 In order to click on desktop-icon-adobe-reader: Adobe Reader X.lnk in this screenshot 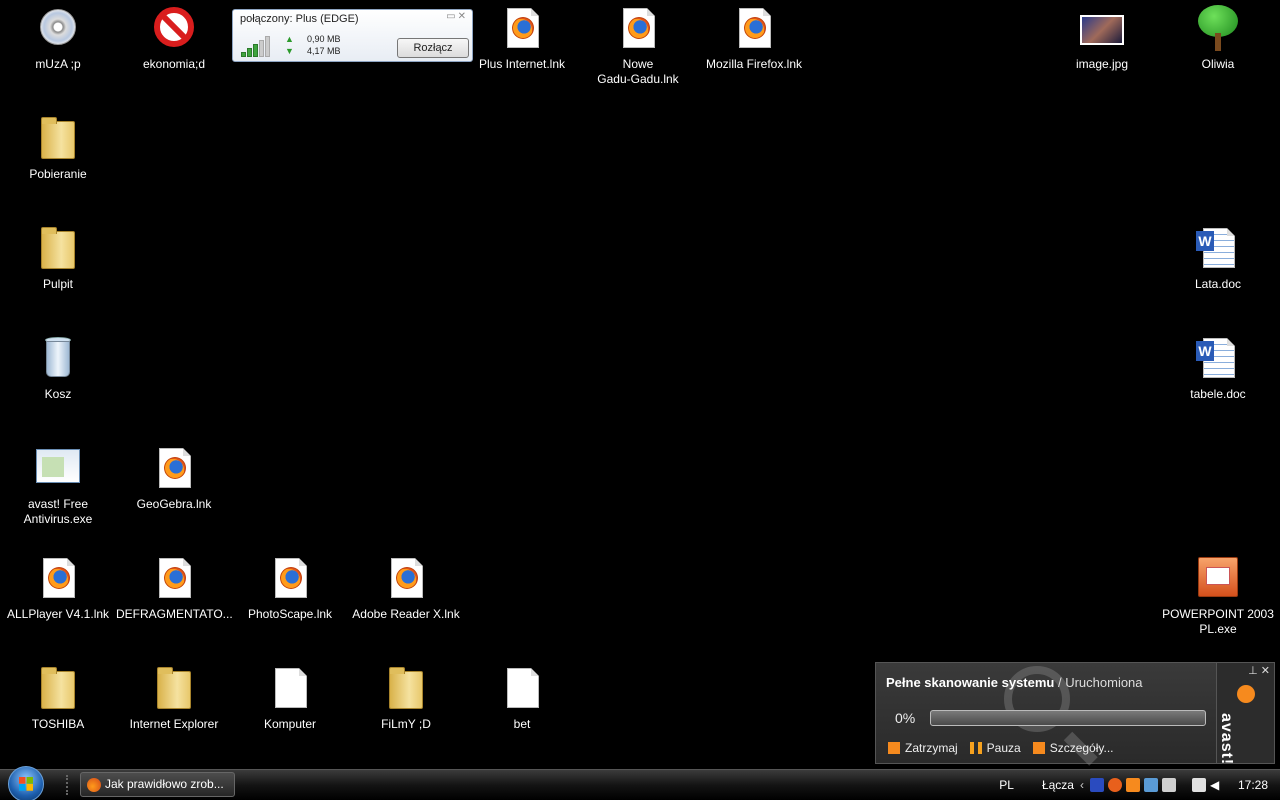, I will do `click(406, 588)`.